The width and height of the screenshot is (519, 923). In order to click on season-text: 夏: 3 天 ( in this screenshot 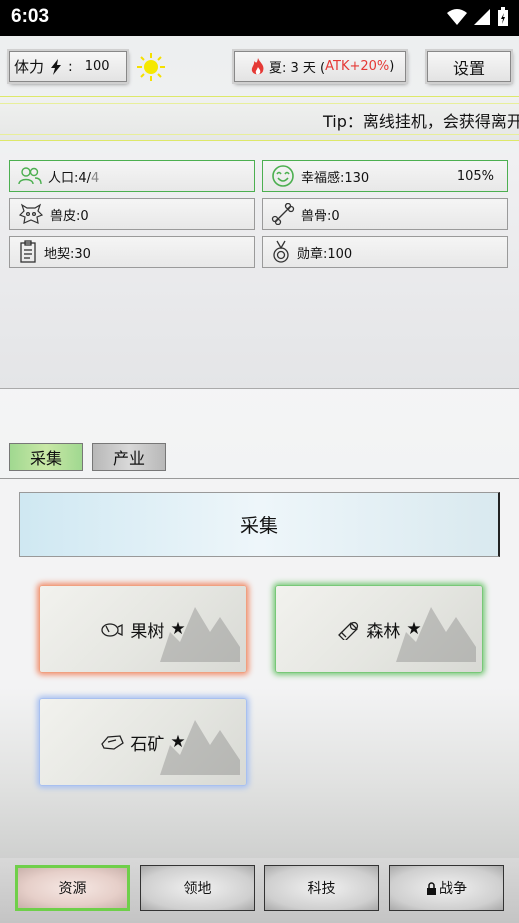, I will do `click(297, 68)`.